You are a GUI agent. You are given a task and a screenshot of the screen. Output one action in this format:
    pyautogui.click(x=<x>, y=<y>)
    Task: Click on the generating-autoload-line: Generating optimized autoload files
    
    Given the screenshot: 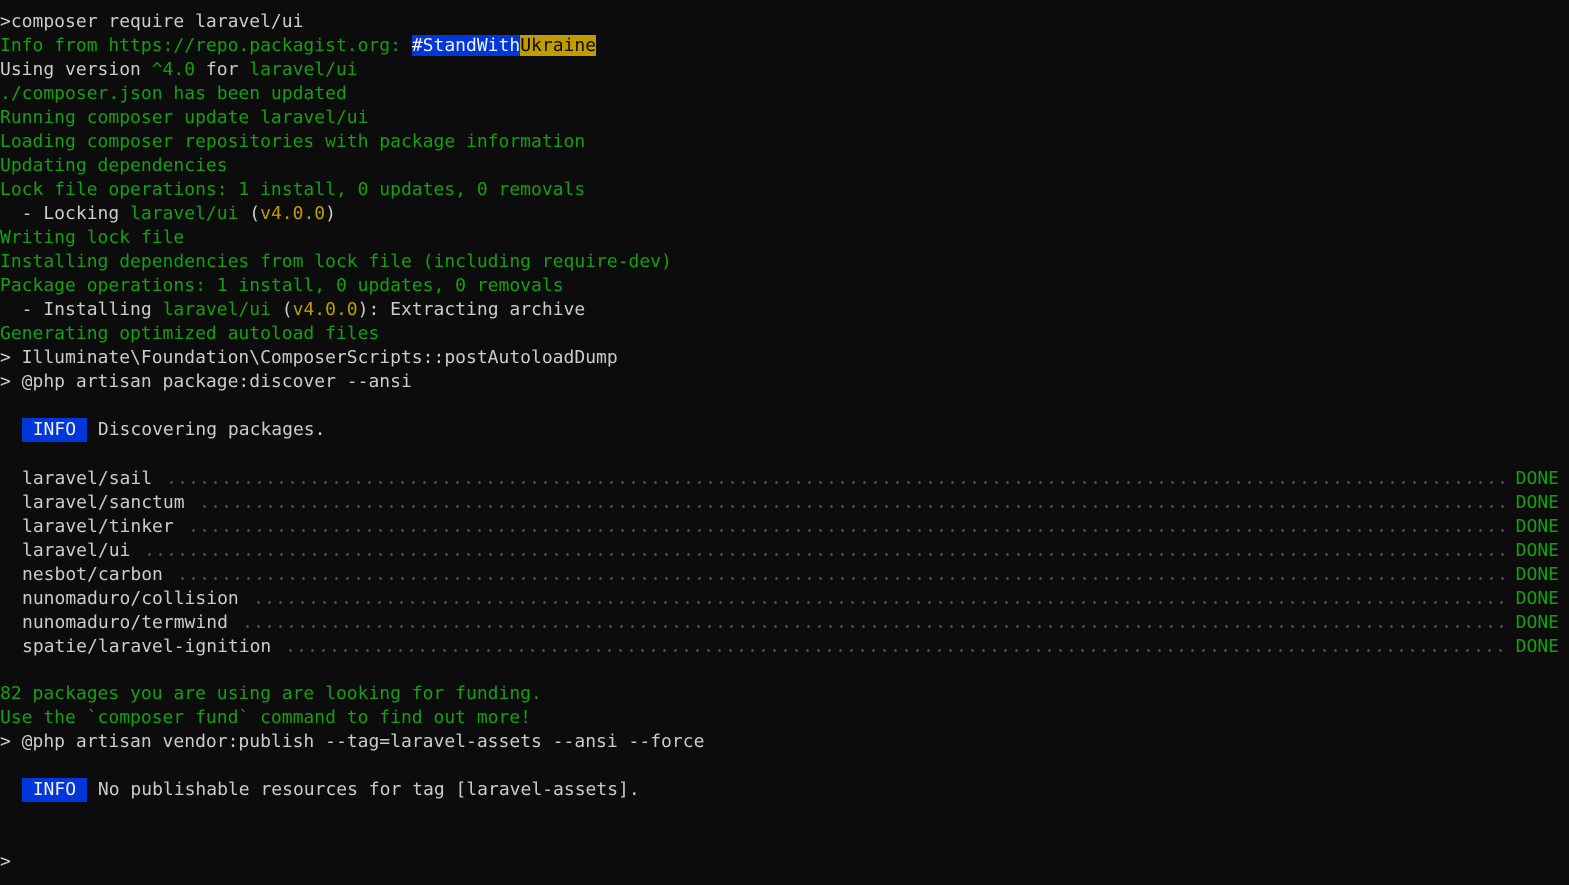 What is the action you would take?
    pyautogui.click(x=190, y=333)
    